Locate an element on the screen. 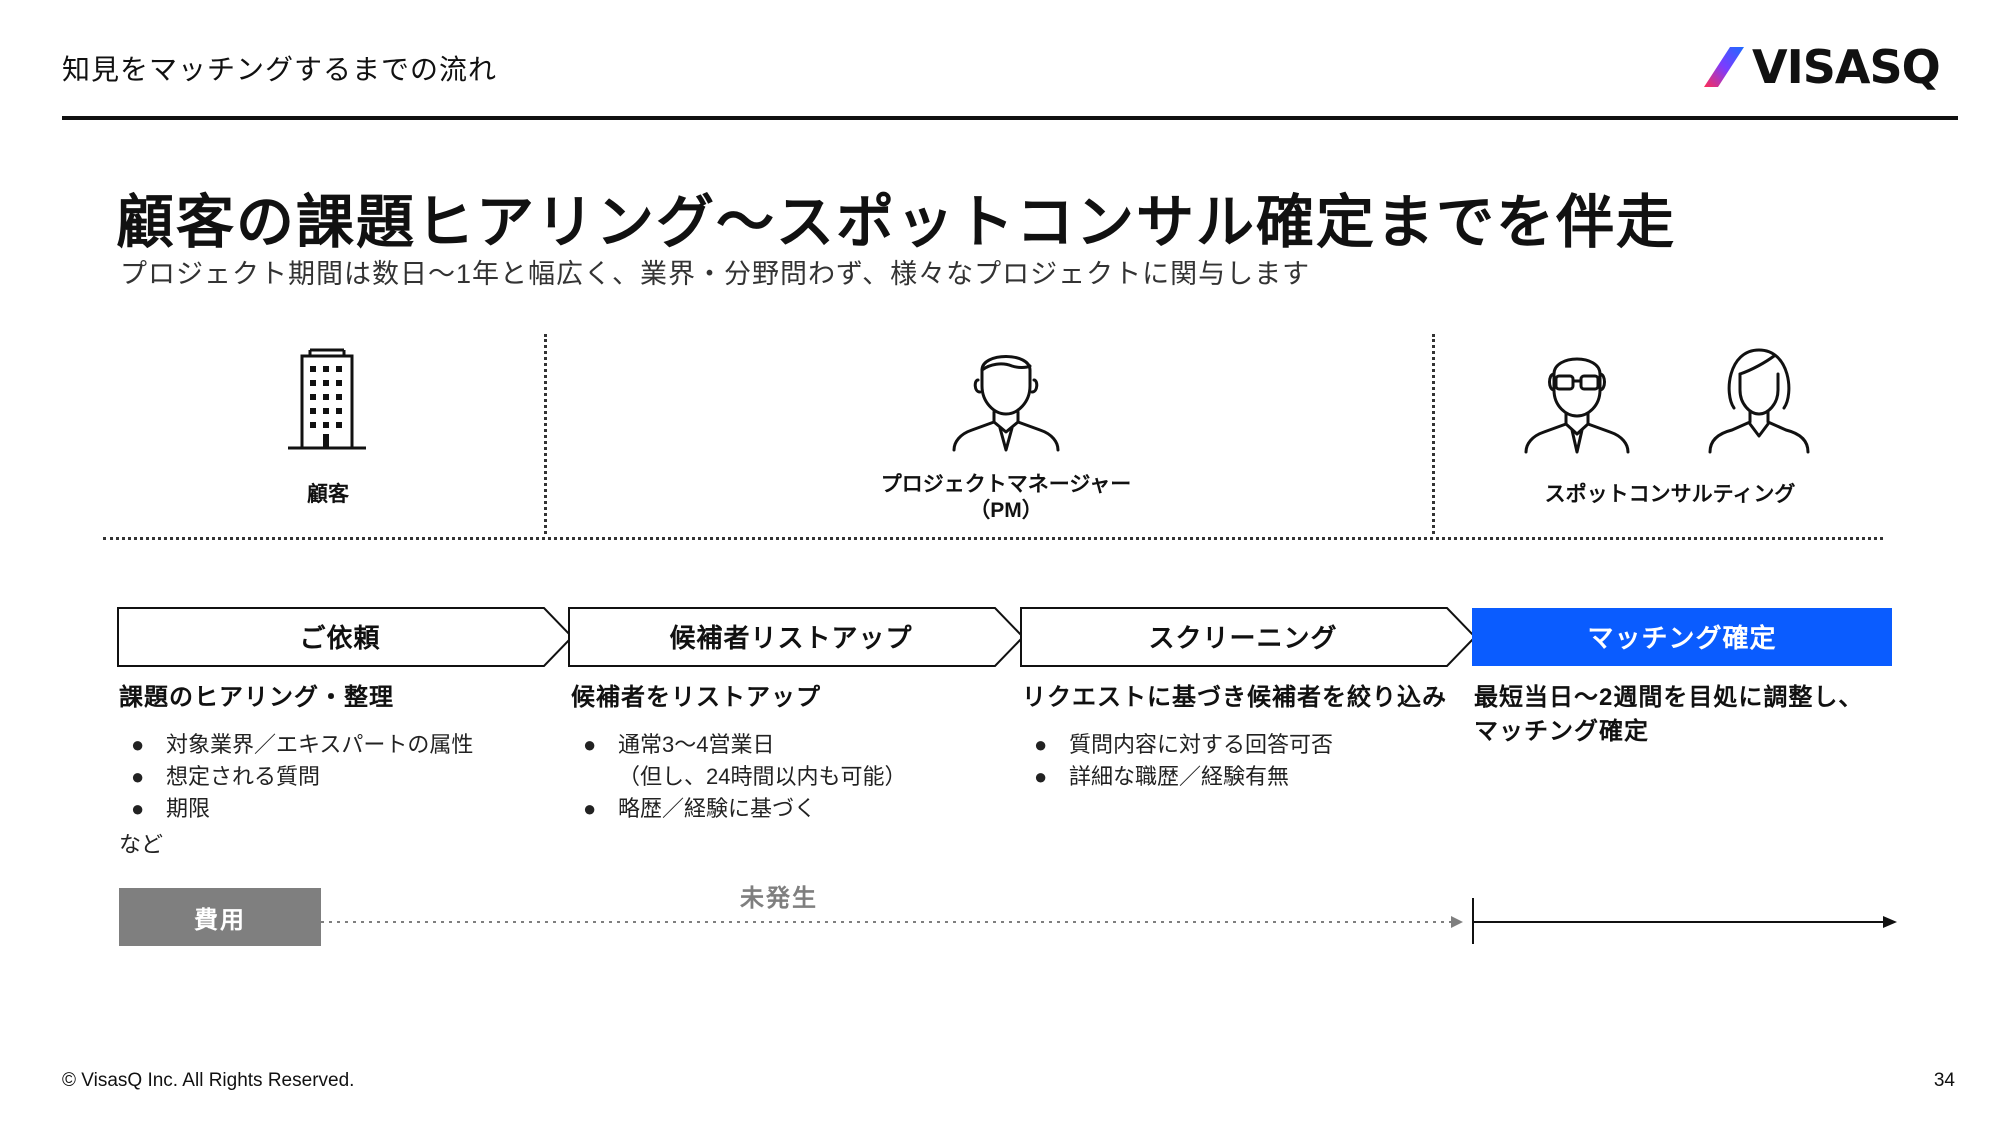  step-2-bullet-list: ● 通常3〜4営業日 is located at coordinates (738, 745).